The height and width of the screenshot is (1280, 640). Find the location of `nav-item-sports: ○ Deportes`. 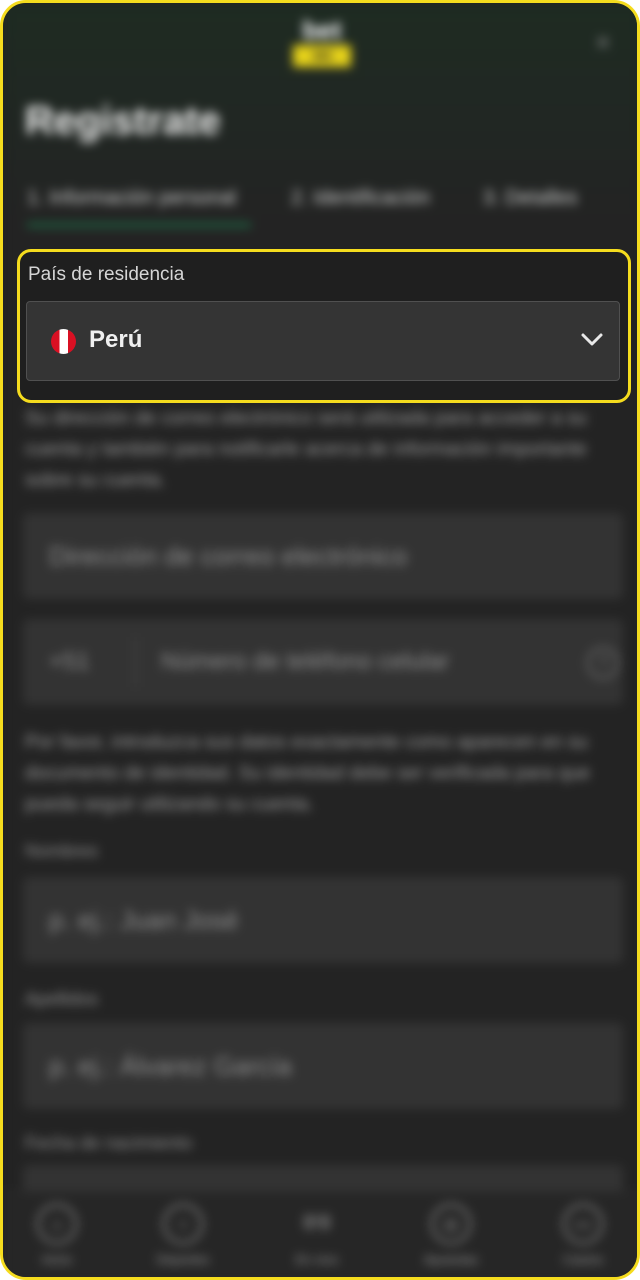

nav-item-sports: ○ Deportes is located at coordinates (183, 1240).